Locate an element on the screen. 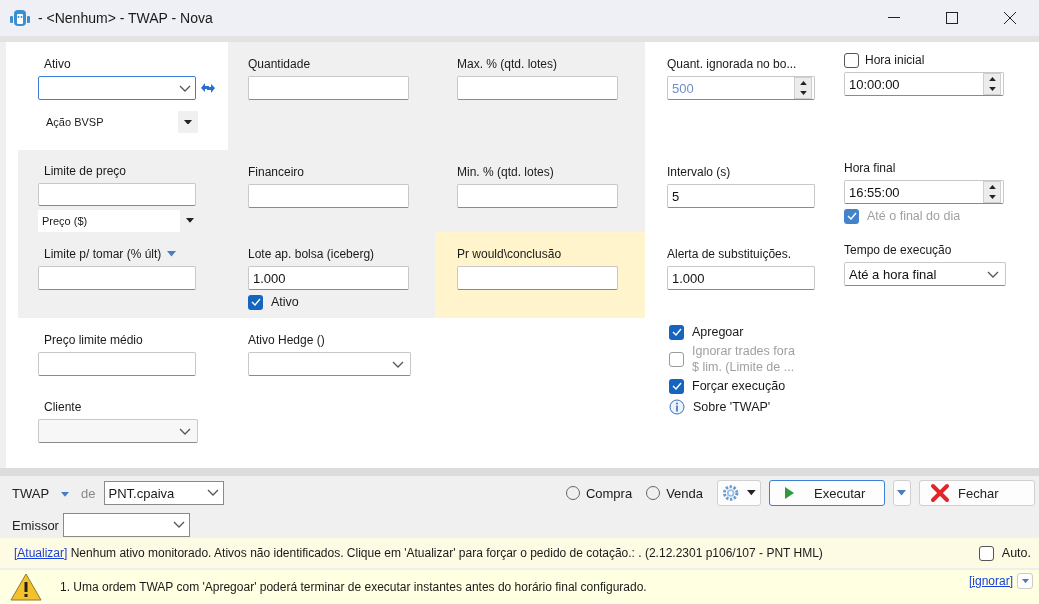 Image resolution: width=1039 pixels, height=604 pixels. field-label: Cliente is located at coordinates (63, 407).